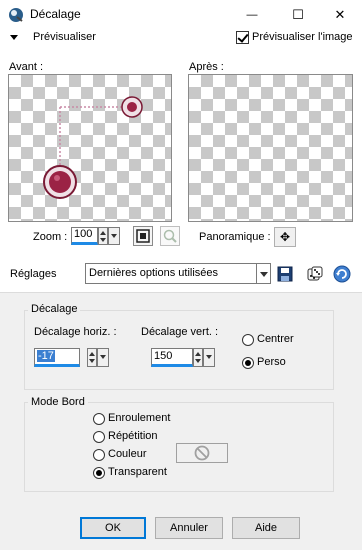  Describe the element at coordinates (127, 454) in the screenshot. I see `radio-color-label: Couleur` at that location.